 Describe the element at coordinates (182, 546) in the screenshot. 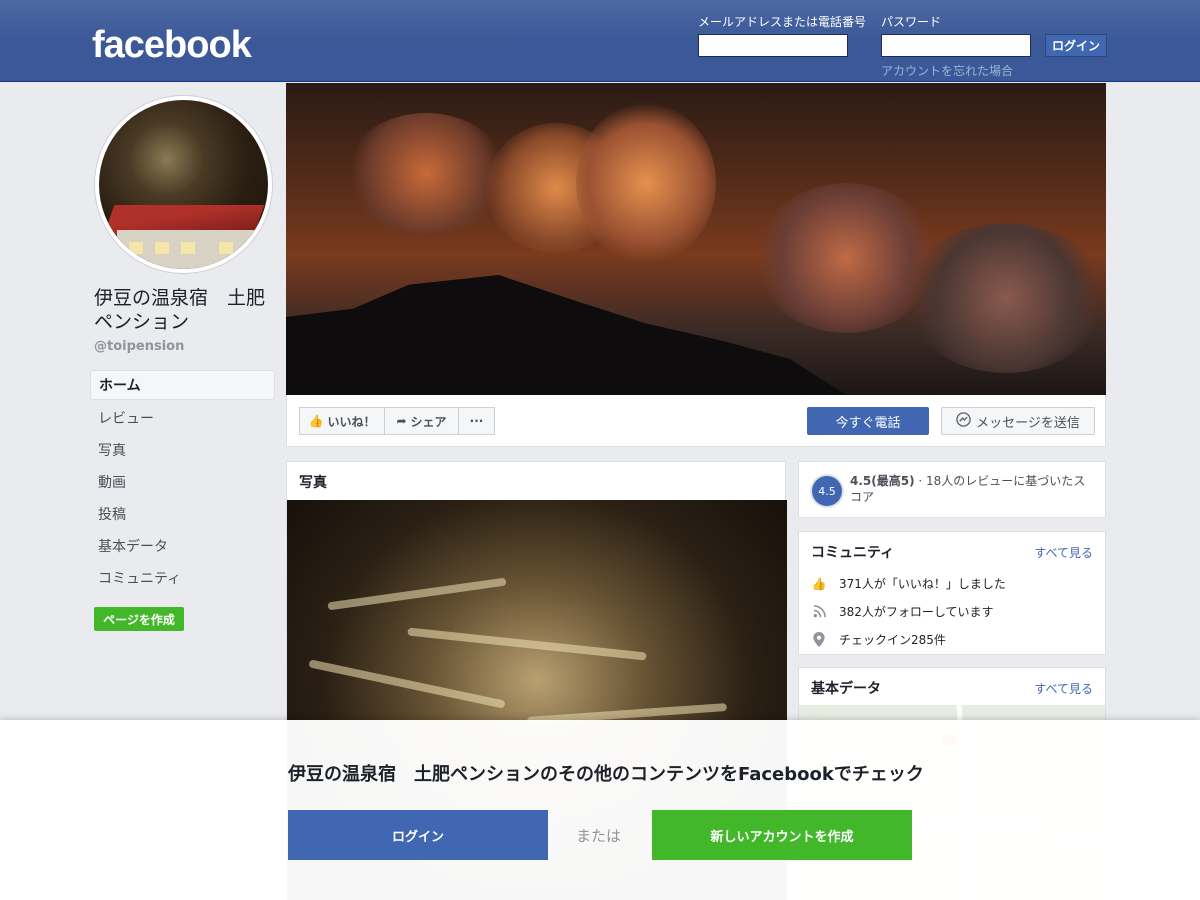

I see `nav-item-about: 基本データ` at that location.